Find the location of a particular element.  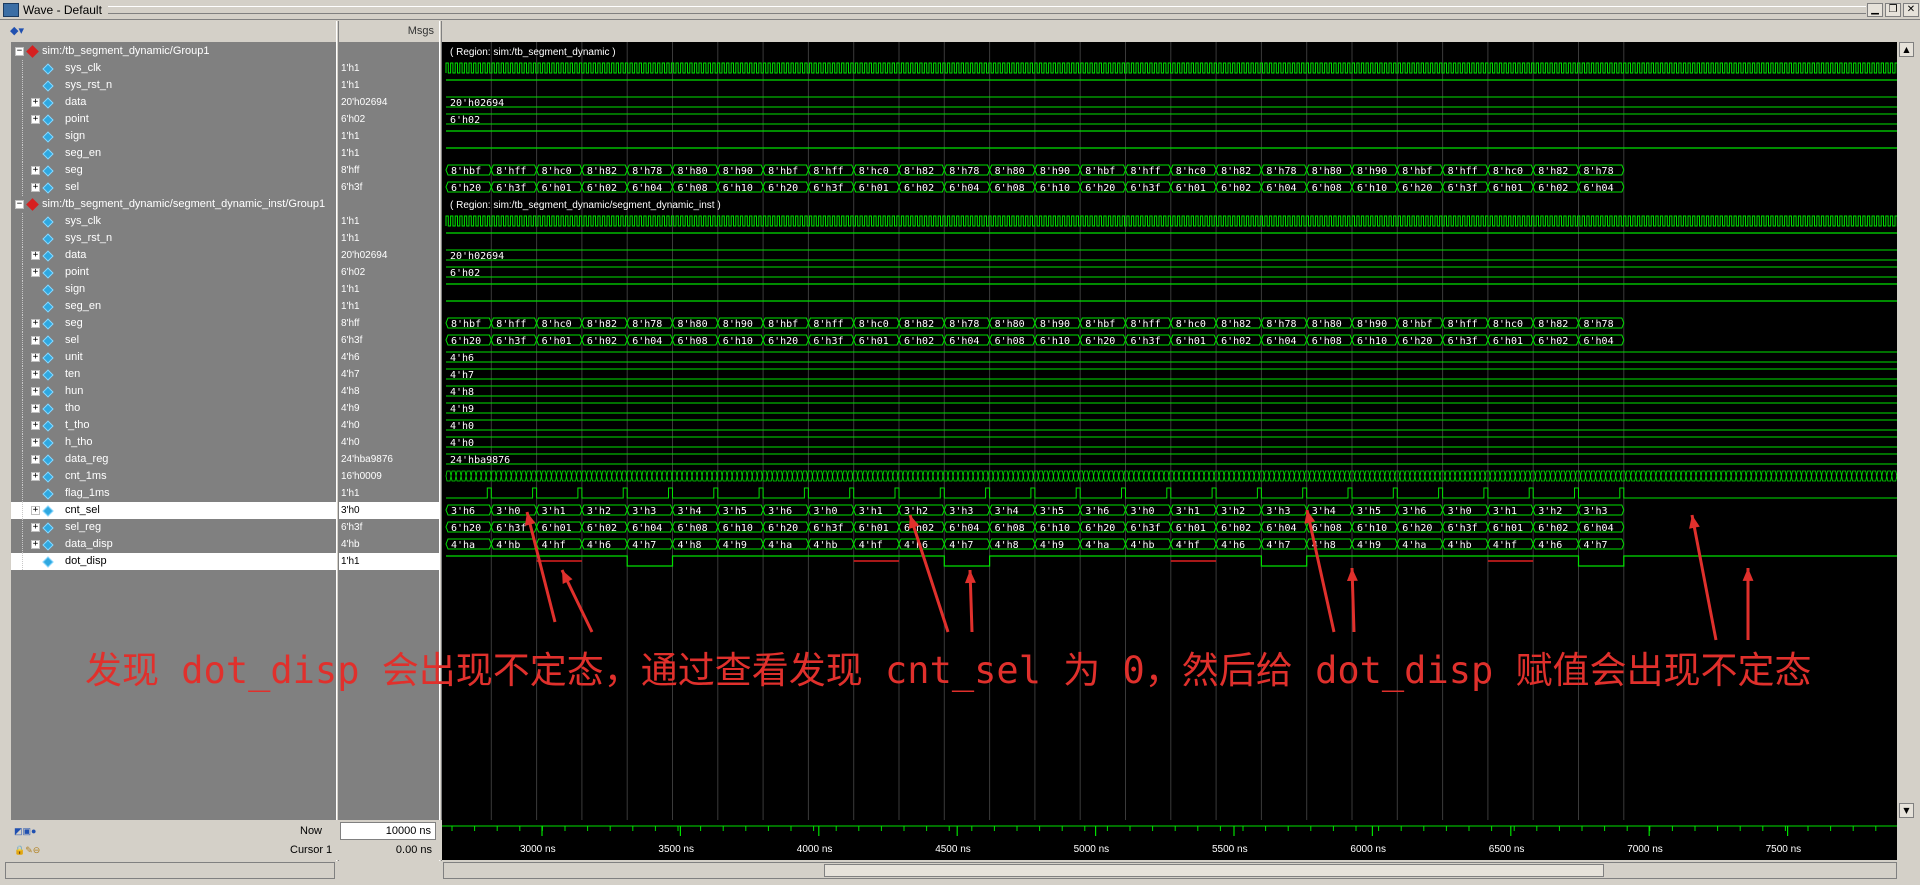

scroll-down-icon: ▼ is located at coordinates (1906, 810).